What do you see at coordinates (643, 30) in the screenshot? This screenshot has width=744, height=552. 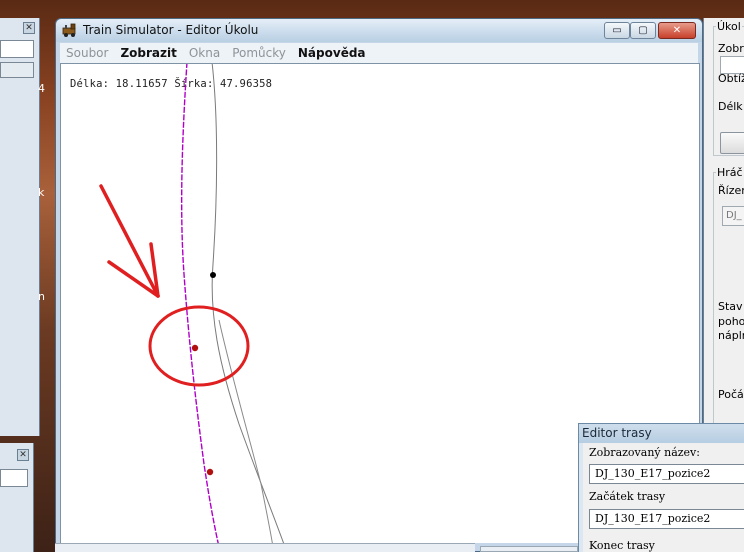 I see `maximize-button: ▢` at bounding box center [643, 30].